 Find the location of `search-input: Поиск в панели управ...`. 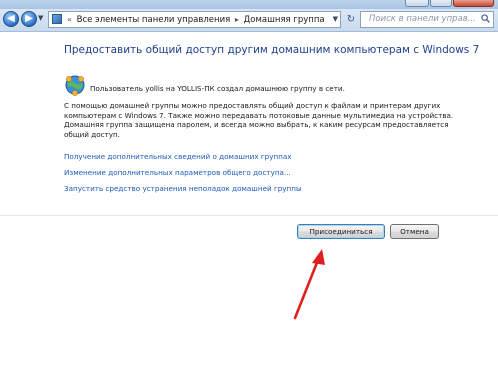

search-input: Поиск в панели управ... is located at coordinates (427, 19).